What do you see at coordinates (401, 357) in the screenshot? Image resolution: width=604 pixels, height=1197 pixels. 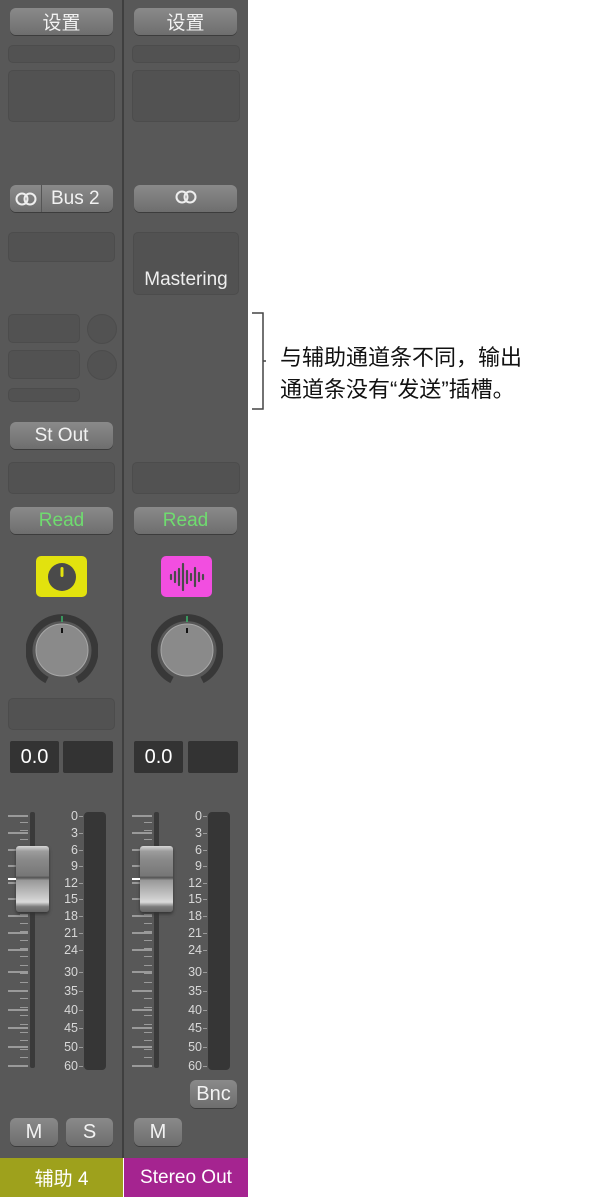 I see `annotation-line-1: 与辅助通道条不同，输出` at bounding box center [401, 357].